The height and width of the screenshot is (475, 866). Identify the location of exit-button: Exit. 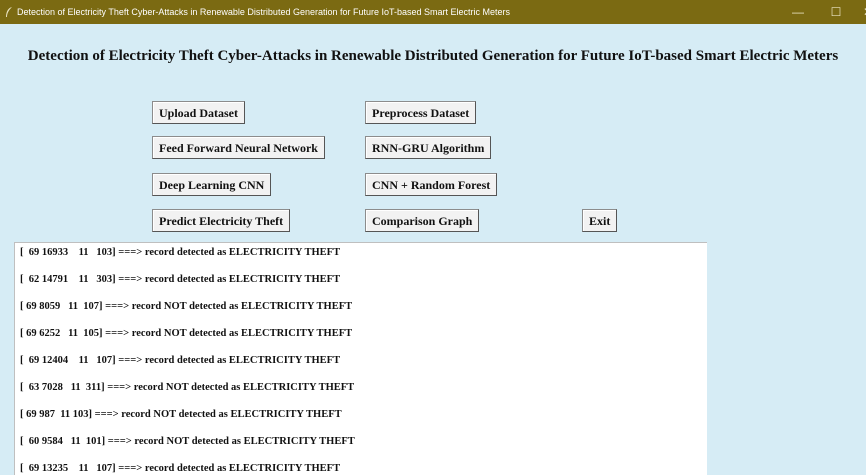
(600, 220).